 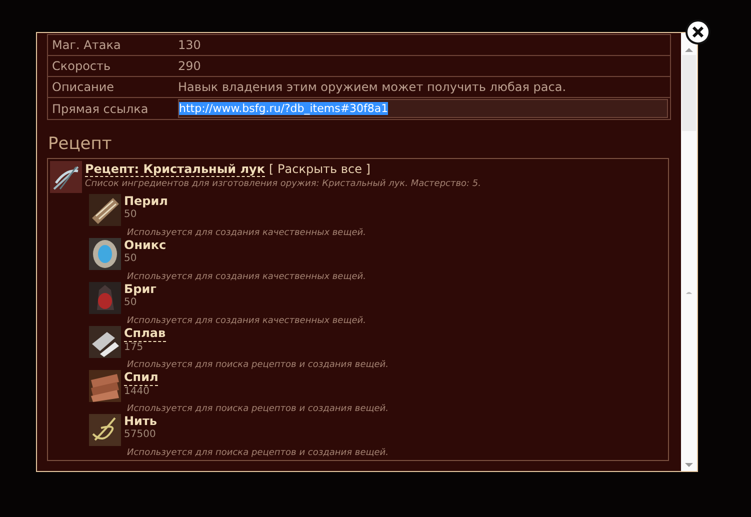 I want to click on section-heading: Рецепт, so click(x=80, y=144).